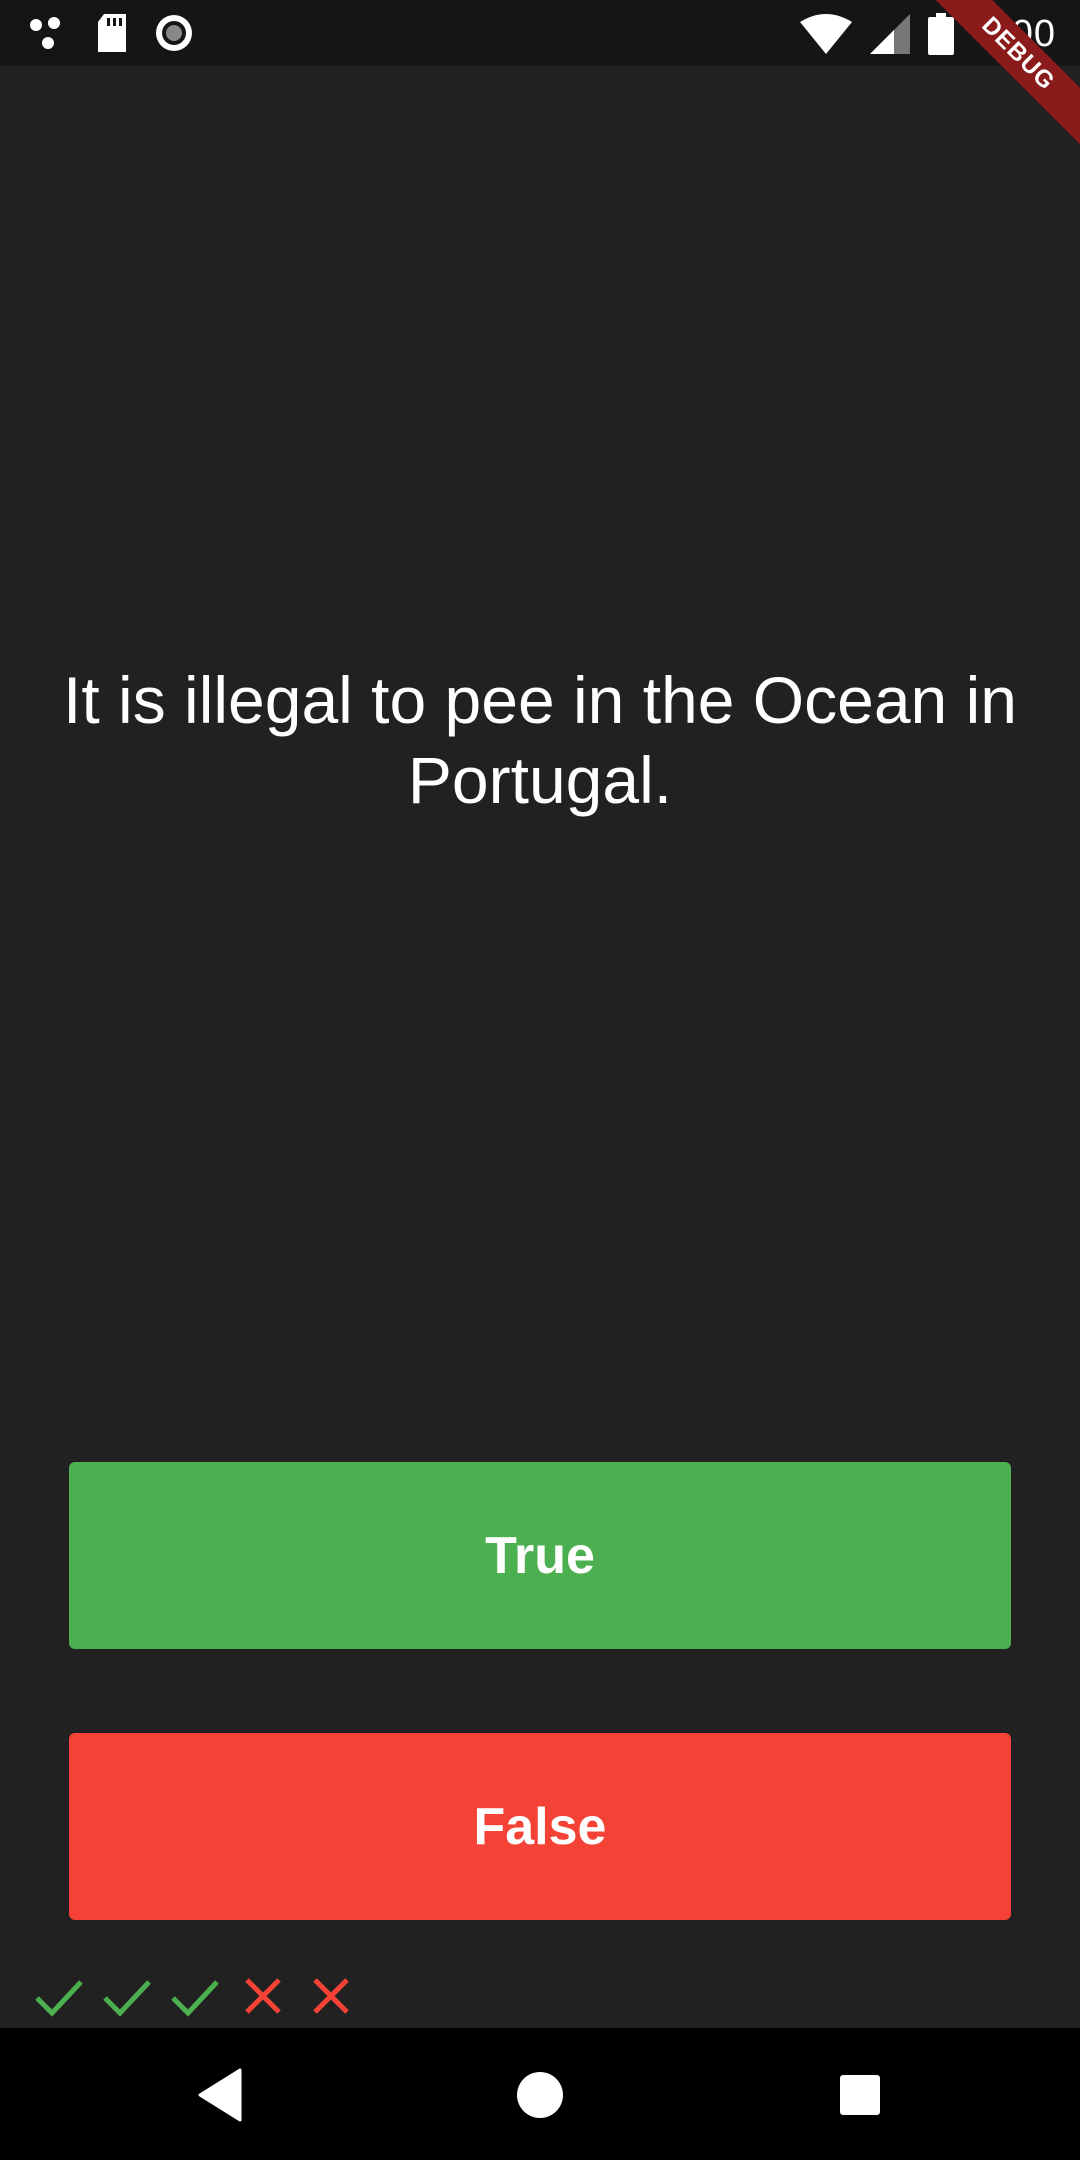 This screenshot has height=2160, width=1080. I want to click on home-button, so click(540, 2095).